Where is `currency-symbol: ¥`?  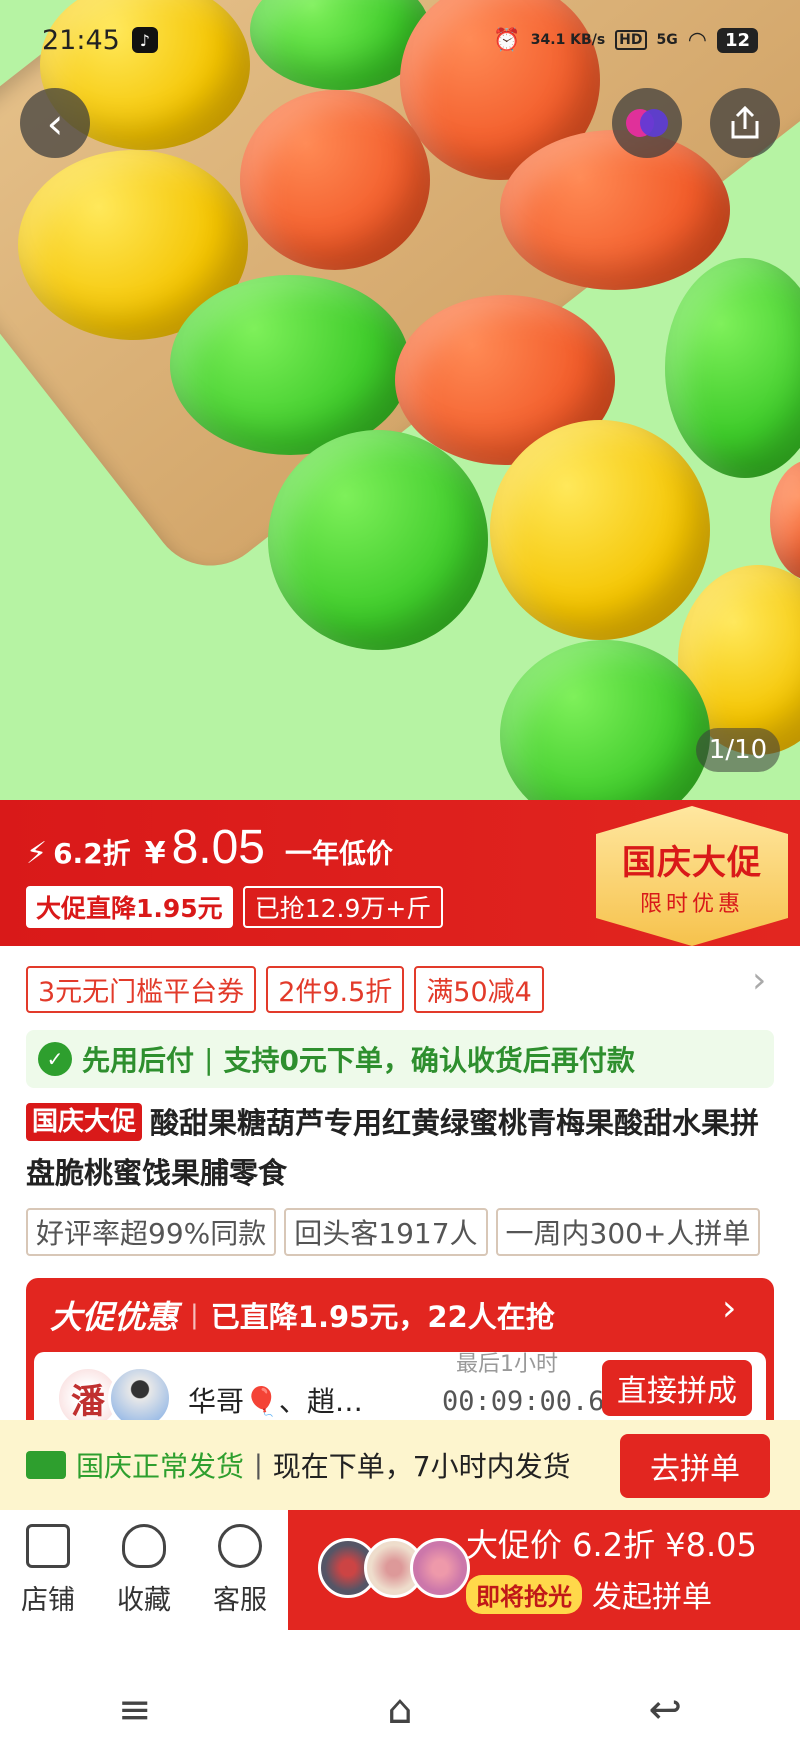 currency-symbol: ¥ is located at coordinates (155, 853).